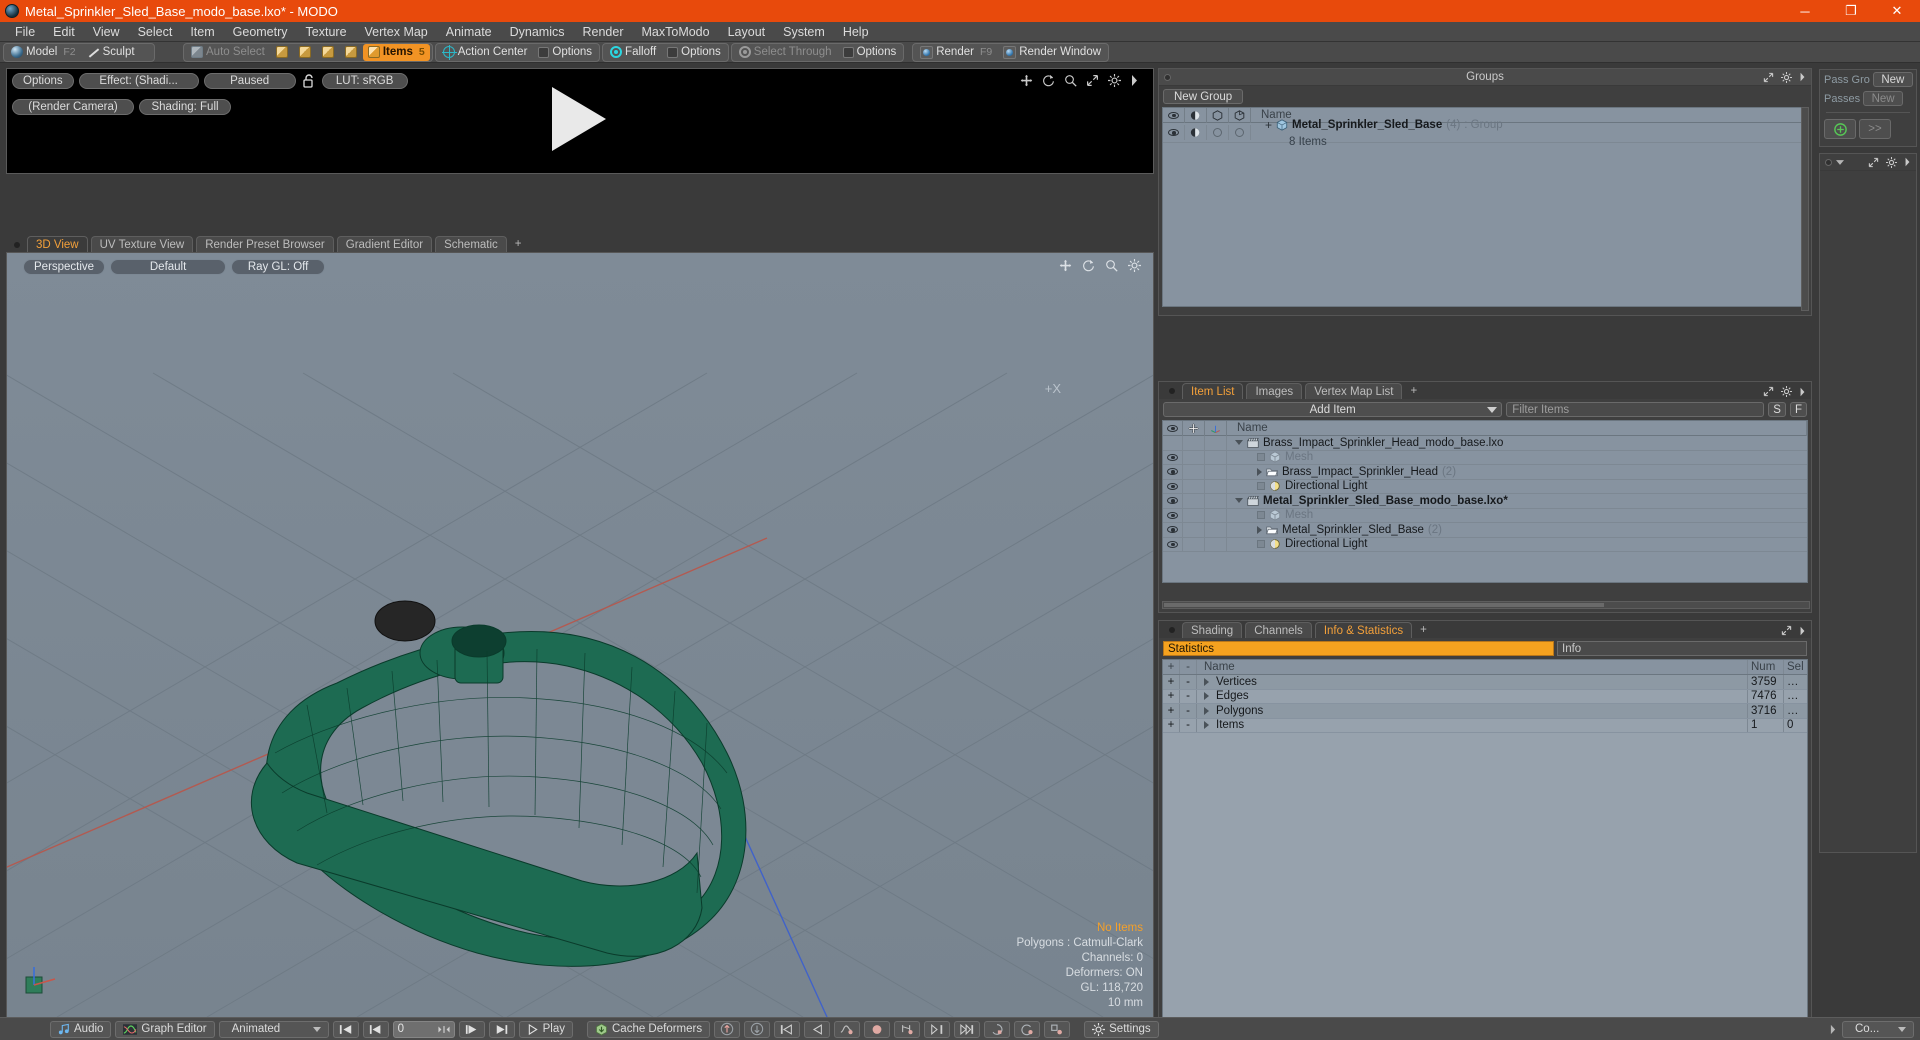 This screenshot has width=1920, height=1040. What do you see at coordinates (278, 267) in the screenshot?
I see `viewport-raygl-button: Ray GL: Off` at bounding box center [278, 267].